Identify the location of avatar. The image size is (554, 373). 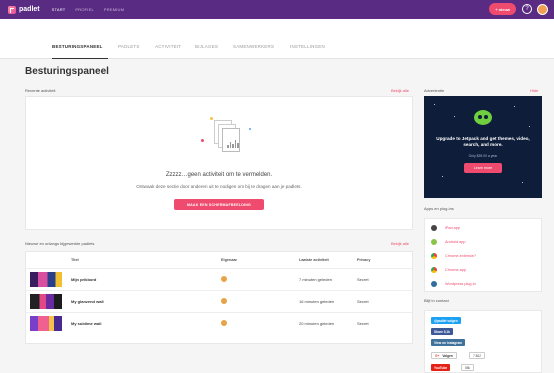
(542, 9).